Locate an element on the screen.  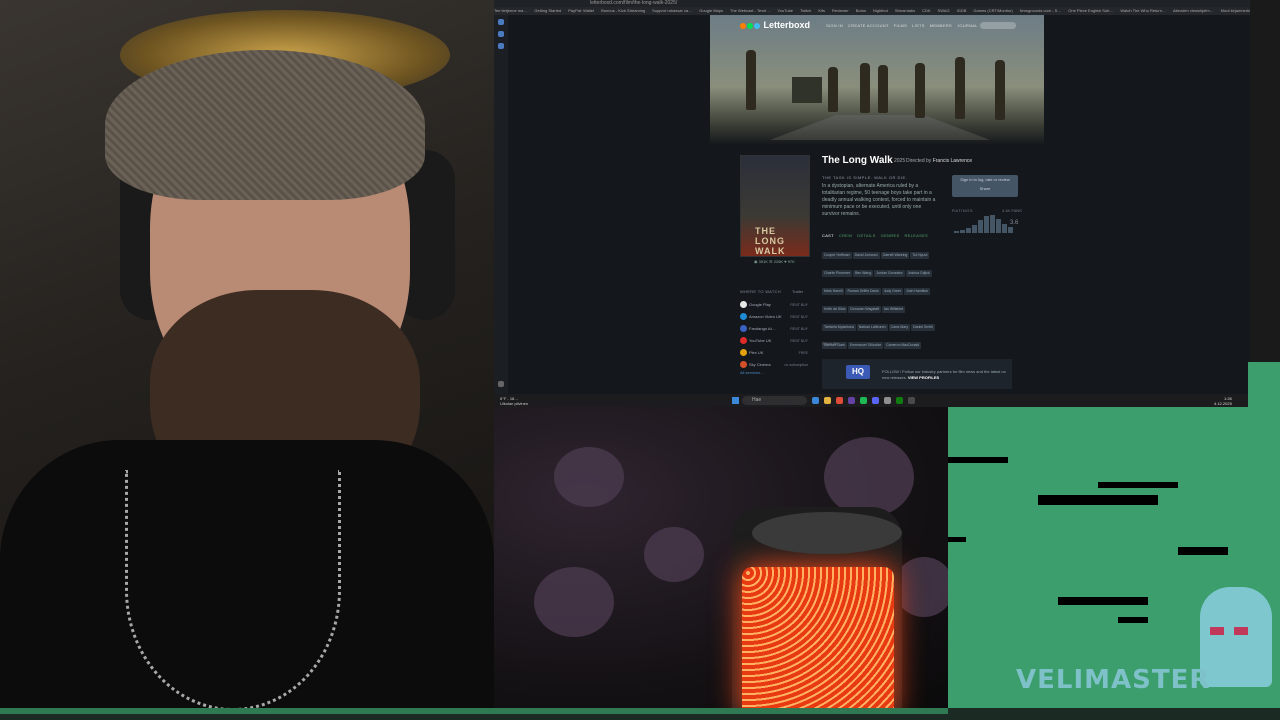
bookmark-item: Games (CRT/Monitor) is located at coordinates (992, 11).